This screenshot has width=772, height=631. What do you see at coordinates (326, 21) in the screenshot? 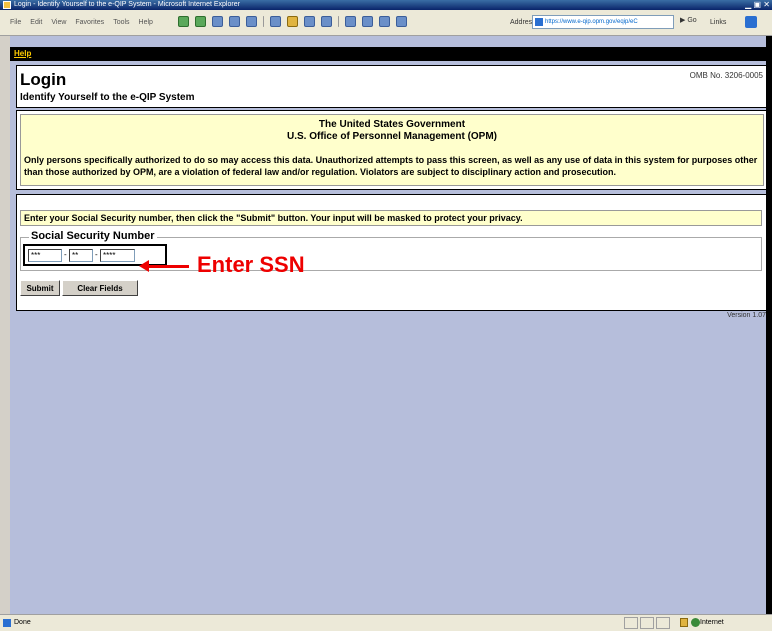
I see `history-icon` at bounding box center [326, 21].